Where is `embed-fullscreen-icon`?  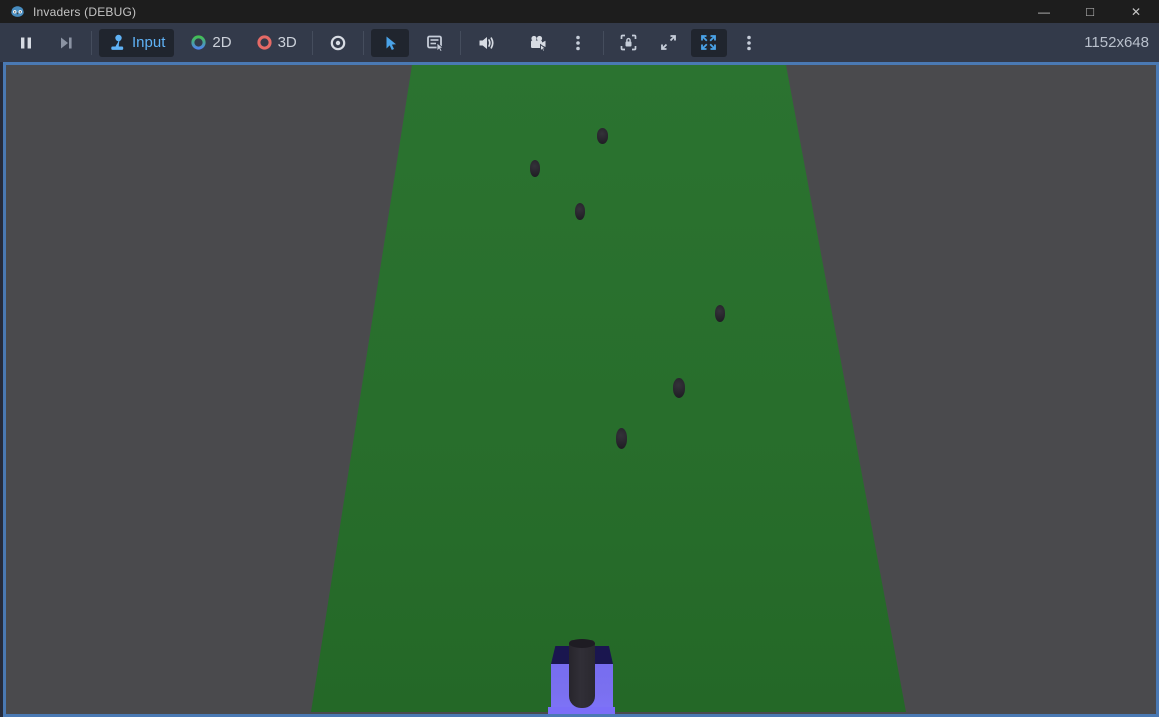
embed-fullscreen-icon is located at coordinates (709, 42).